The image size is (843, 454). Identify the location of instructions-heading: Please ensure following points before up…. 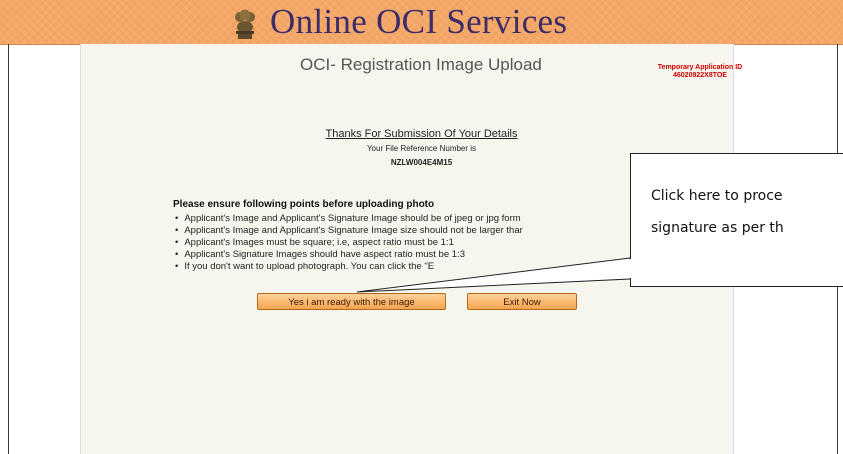
(304, 204).